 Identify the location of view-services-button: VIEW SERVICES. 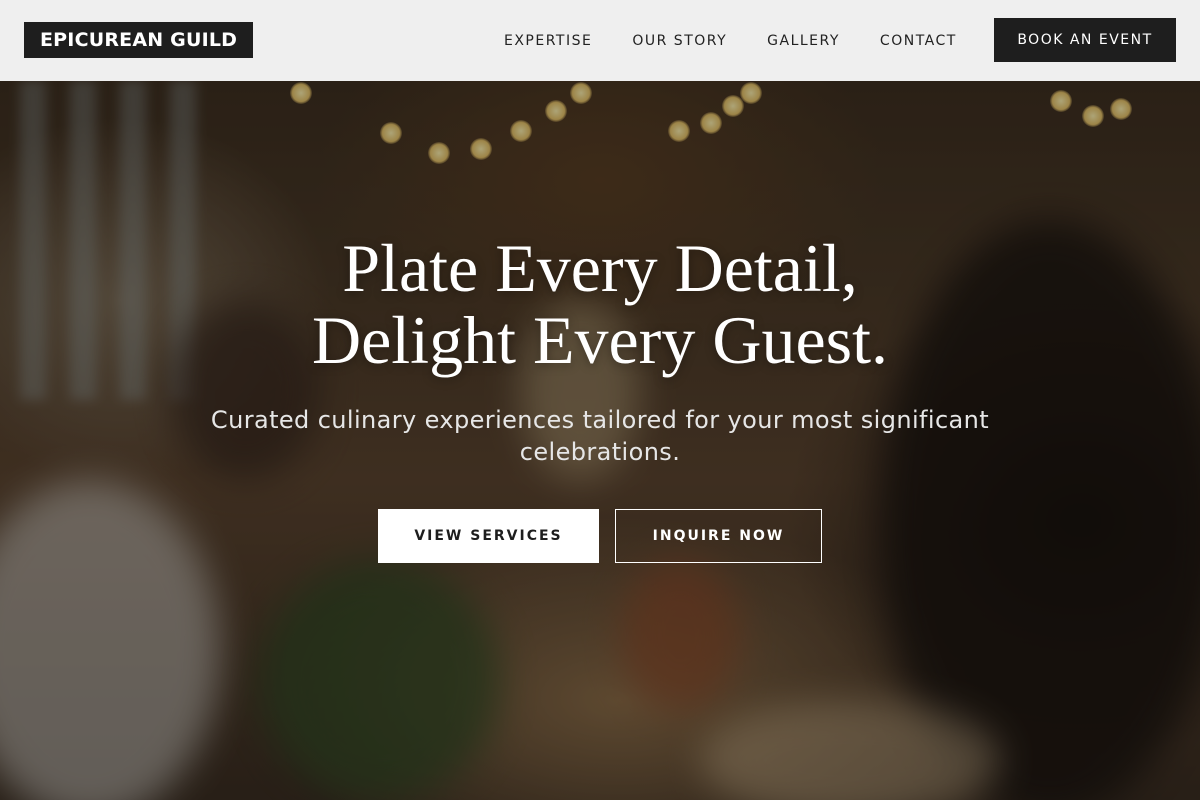
(488, 536).